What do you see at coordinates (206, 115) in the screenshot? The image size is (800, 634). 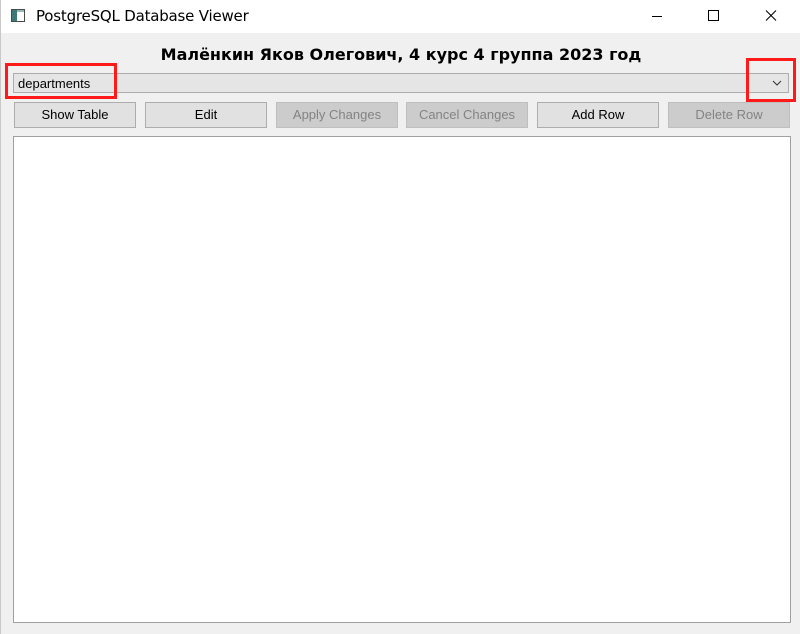 I see `edit-button: Edit` at bounding box center [206, 115].